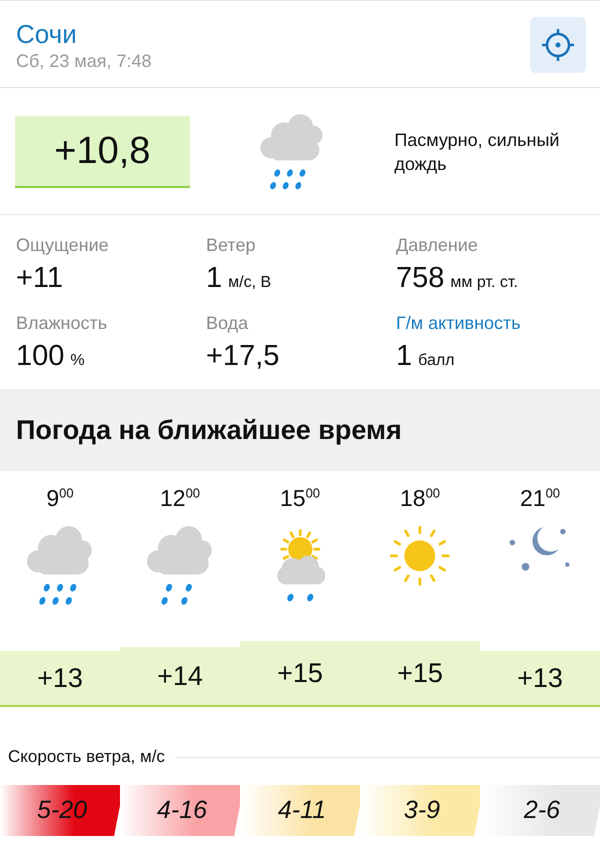 This screenshot has height=858, width=600. I want to click on wind-speed-title: Скорость ветра, м/с, so click(86, 757).